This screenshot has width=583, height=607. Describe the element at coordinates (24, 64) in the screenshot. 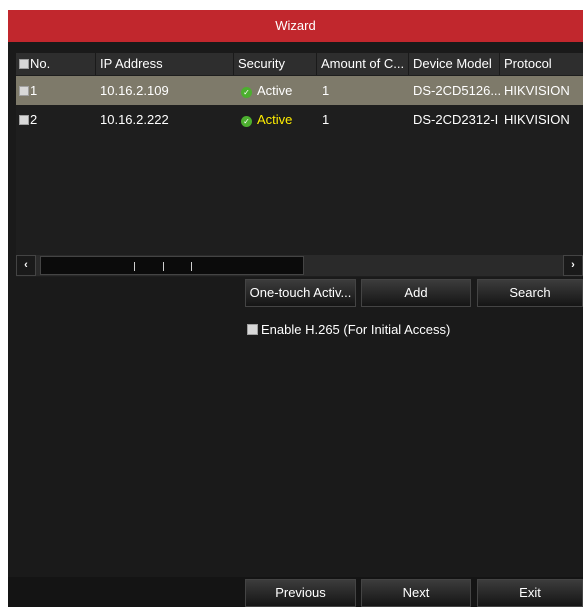

I see `select-all-checkbox` at that location.